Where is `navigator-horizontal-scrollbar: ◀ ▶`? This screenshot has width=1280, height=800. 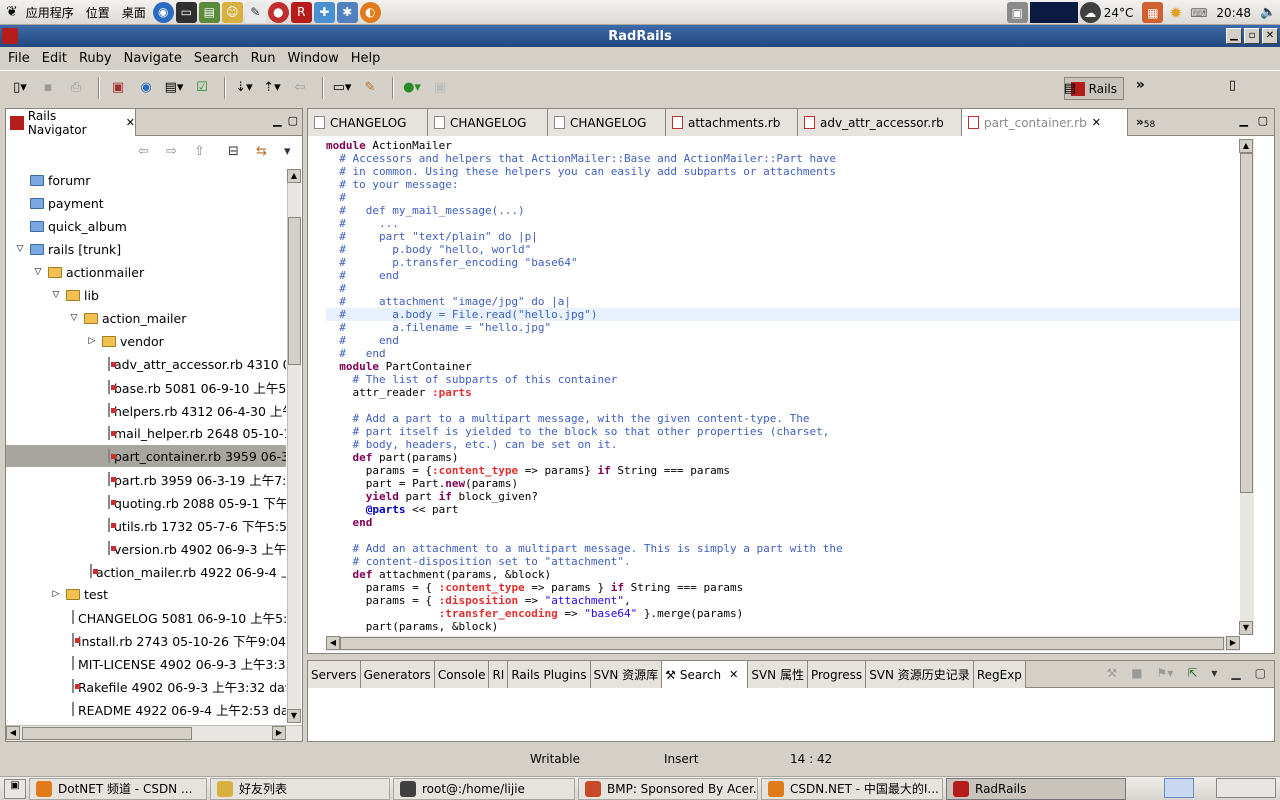 navigator-horizontal-scrollbar: ◀ ▶ is located at coordinates (154, 733).